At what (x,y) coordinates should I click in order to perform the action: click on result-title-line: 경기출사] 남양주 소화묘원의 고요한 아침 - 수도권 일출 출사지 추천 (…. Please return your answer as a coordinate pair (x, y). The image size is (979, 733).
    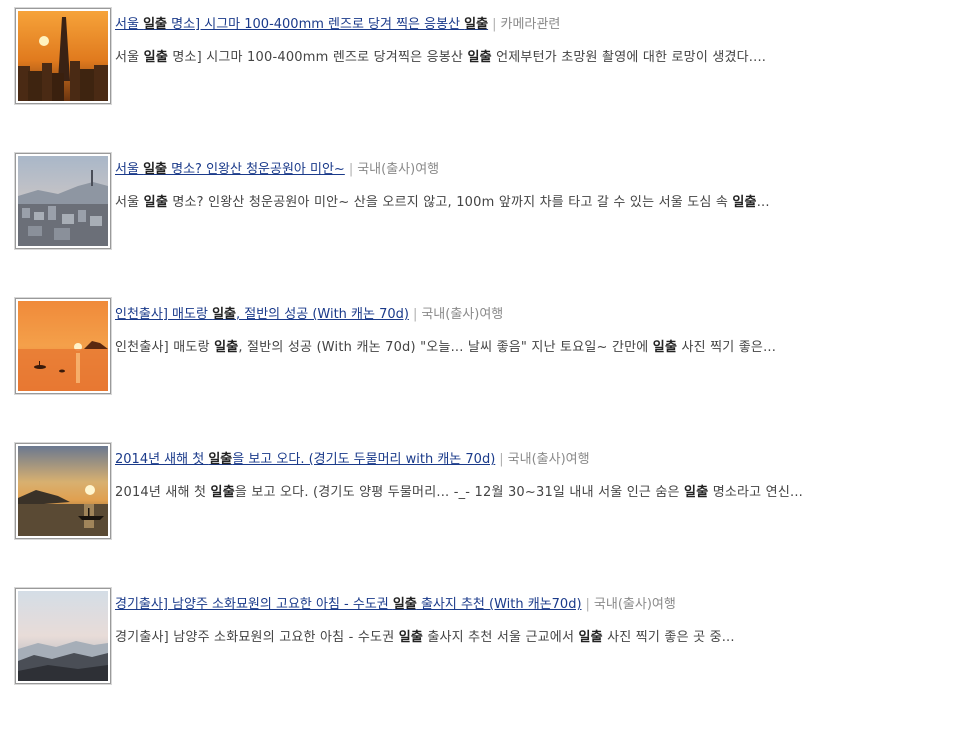
    Looking at the image, I should click on (540, 605).